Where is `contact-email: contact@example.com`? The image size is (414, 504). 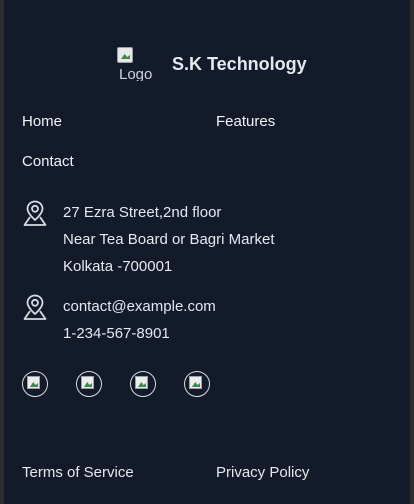 contact-email: contact@example.com is located at coordinates (139, 306).